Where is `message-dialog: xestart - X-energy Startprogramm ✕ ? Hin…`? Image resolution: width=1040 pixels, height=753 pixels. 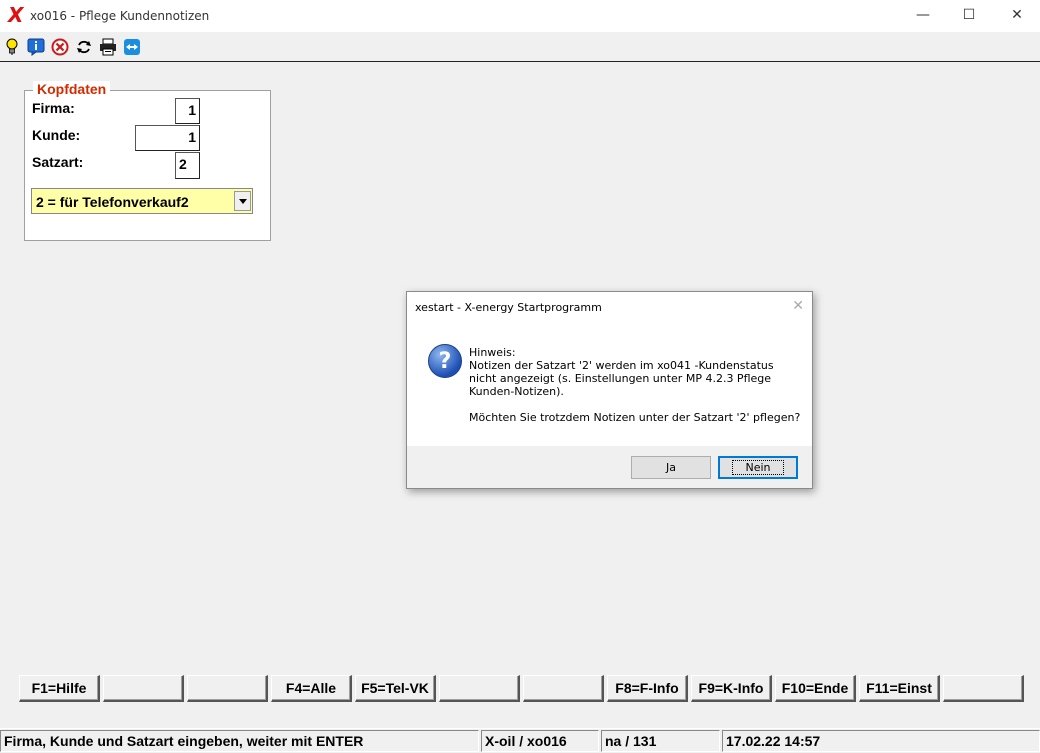 message-dialog: xestart - X-energy Startprogramm ✕ ? Hin… is located at coordinates (609, 390).